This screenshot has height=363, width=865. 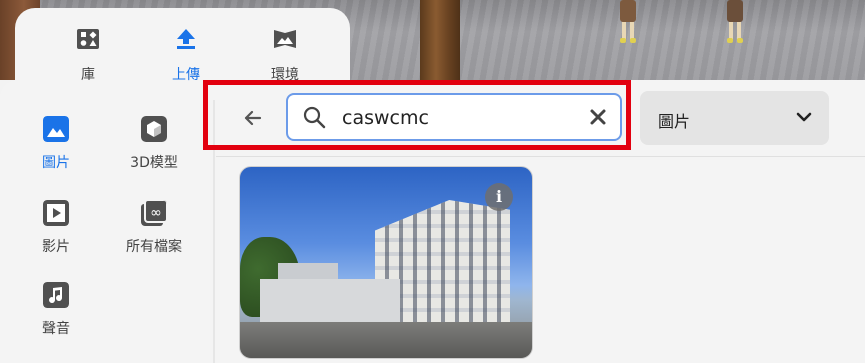 What do you see at coordinates (88, 39) in the screenshot?
I see `library-icon` at bounding box center [88, 39].